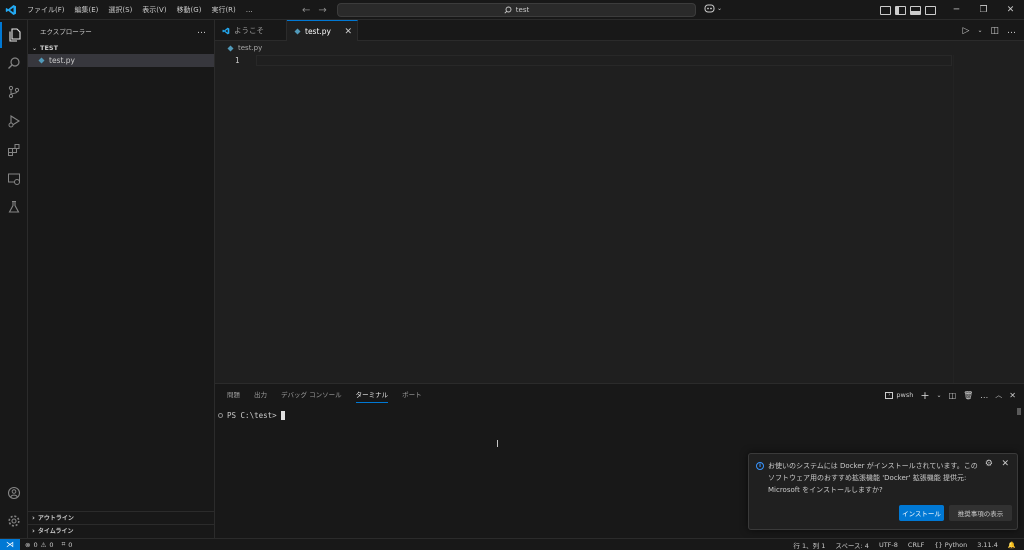 The image size is (1024, 550). I want to click on panel-tabs: 問題 出力 デバッグ コンソール ターミナル ポート, so click(324, 395).